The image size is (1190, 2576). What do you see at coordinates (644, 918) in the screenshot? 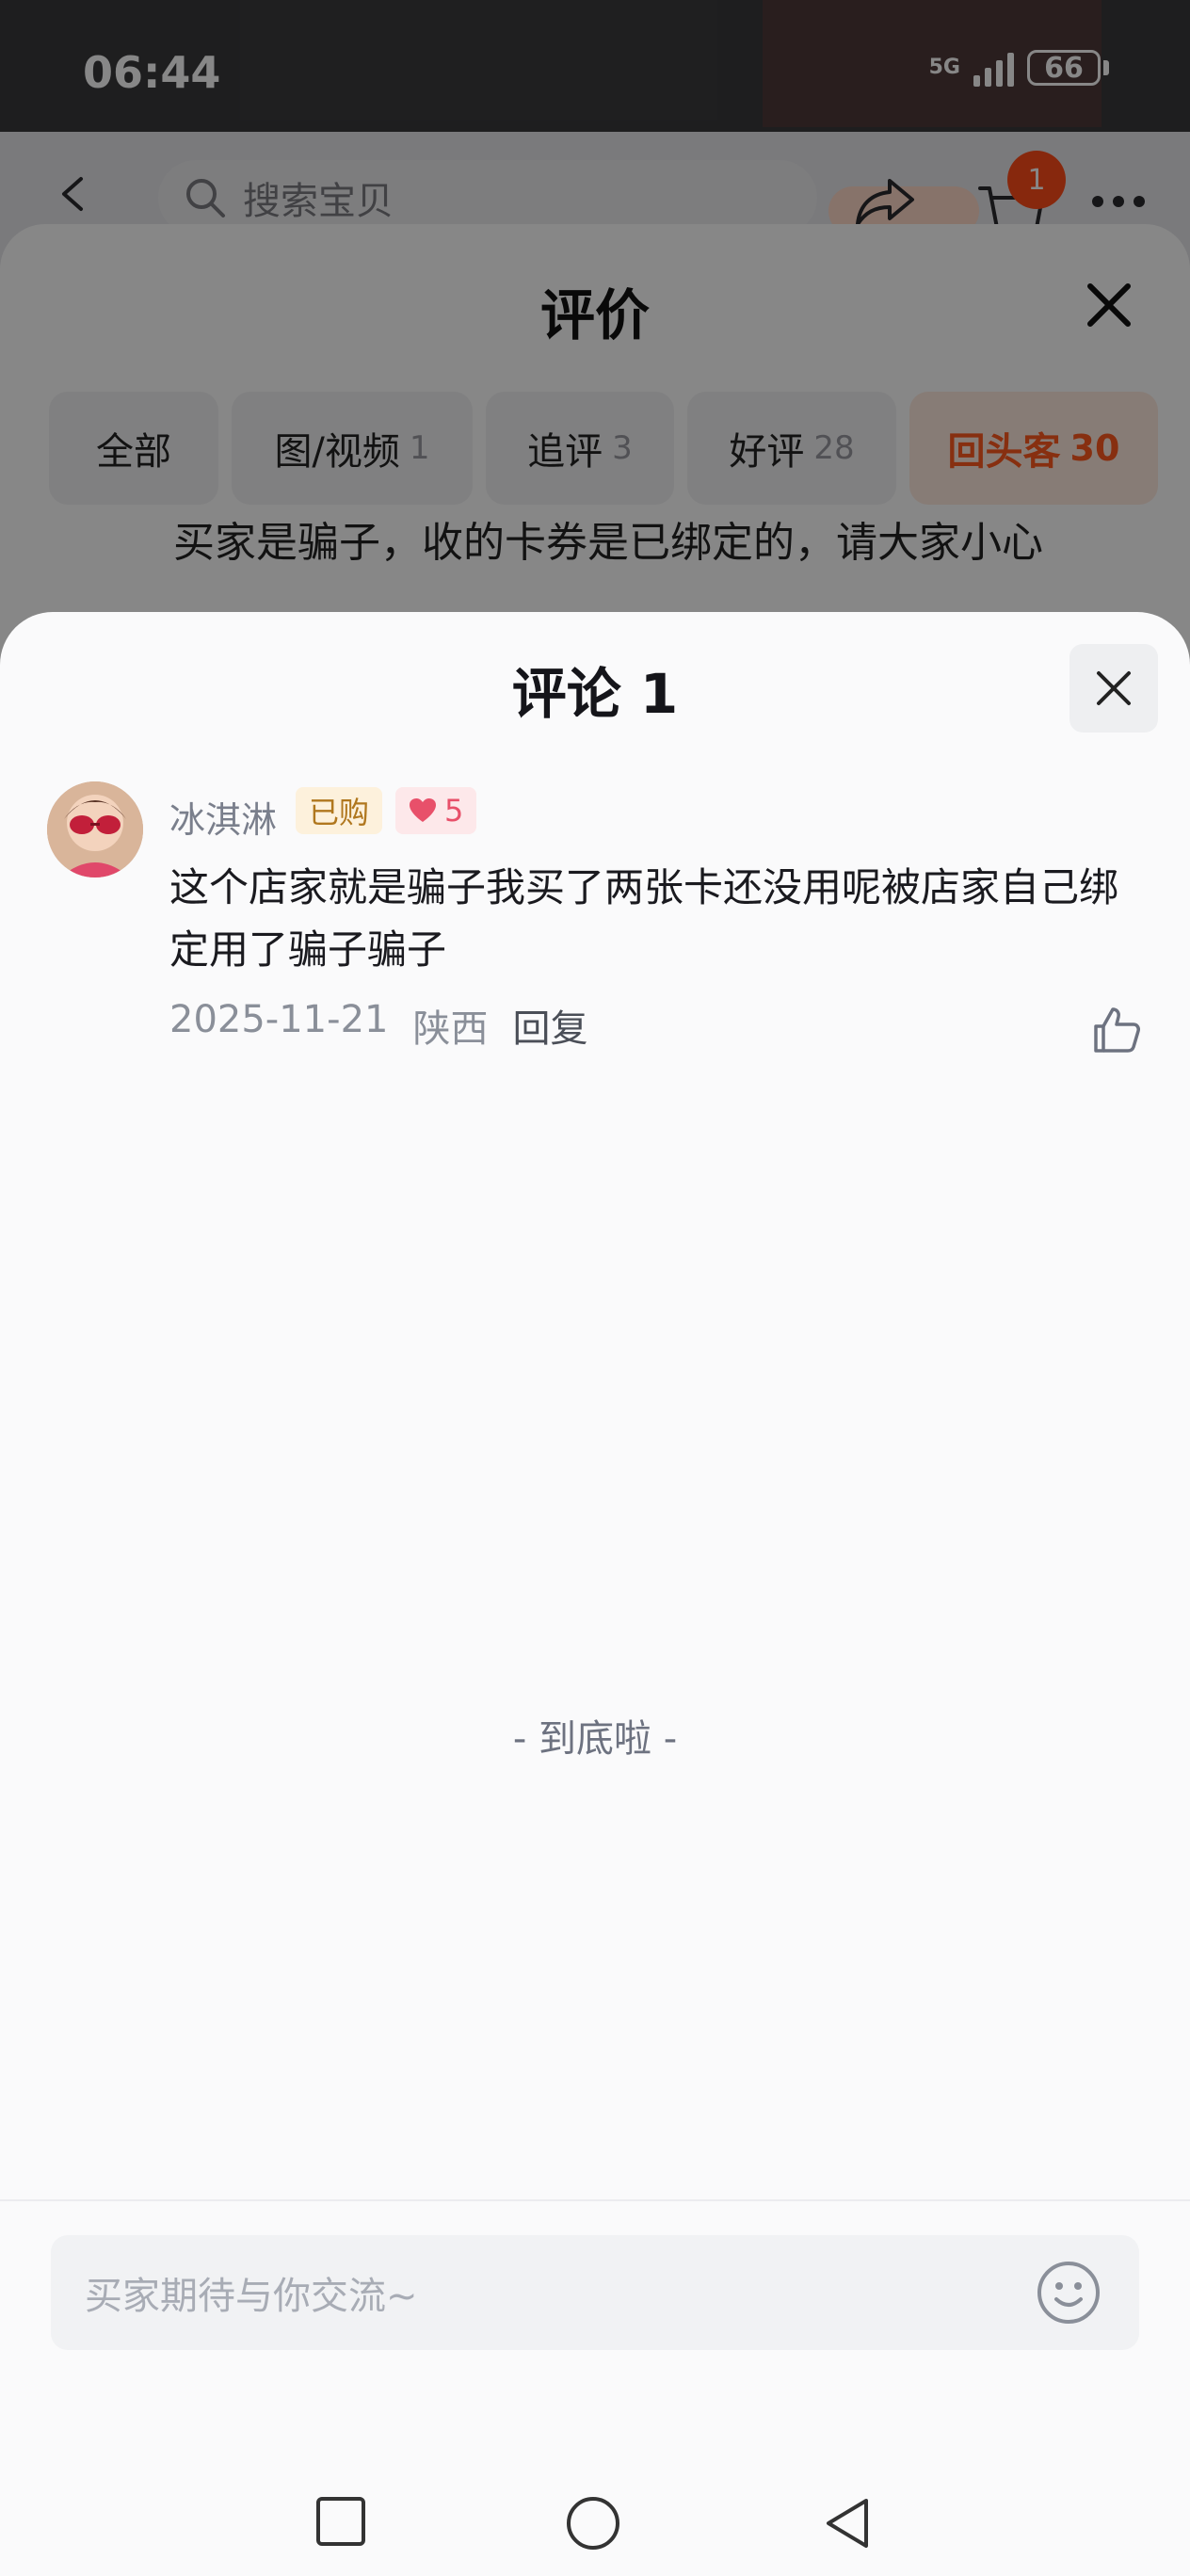
I see `comment-text: 这个店家就是骗子我买了两张卡还没用呢被店家自己绑定用了骗子骗子` at bounding box center [644, 918].